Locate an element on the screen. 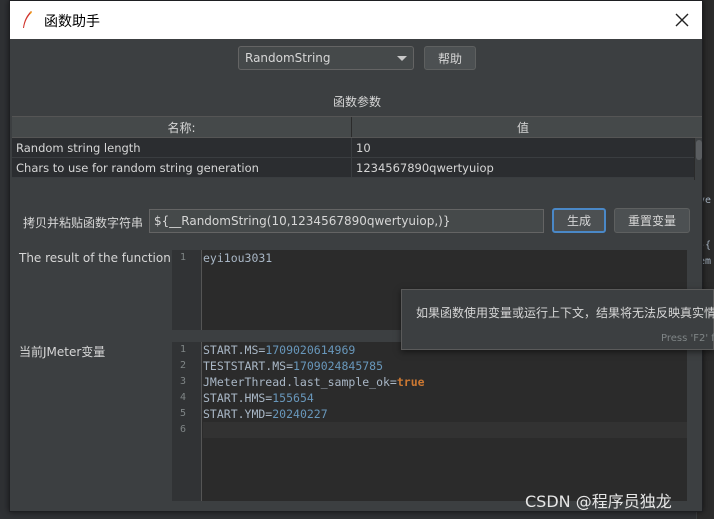 The image size is (714, 519). close-icon is located at coordinates (682, 20).